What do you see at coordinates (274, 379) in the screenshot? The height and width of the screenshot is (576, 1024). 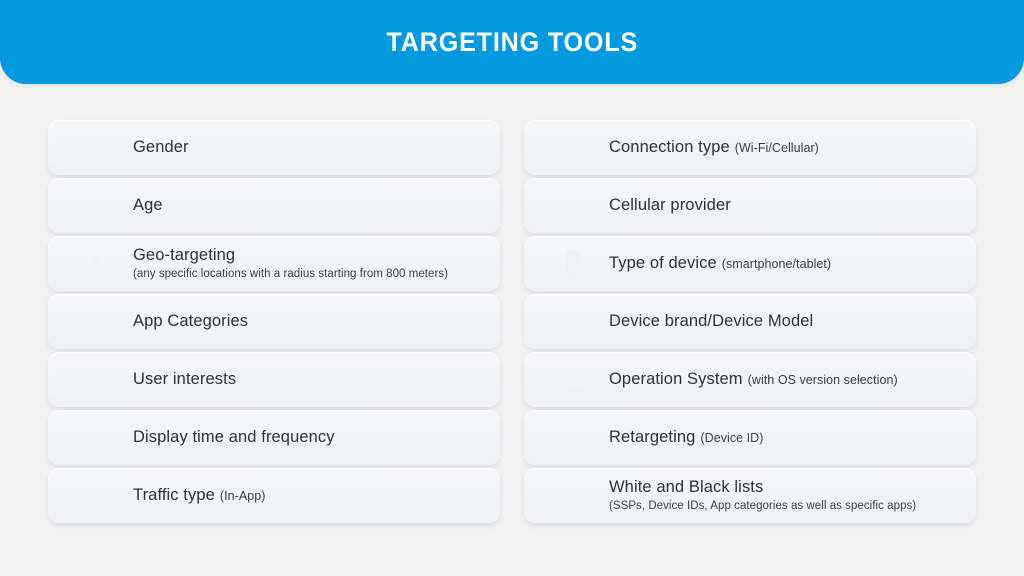 I see `targeting-option-row: User interests` at bounding box center [274, 379].